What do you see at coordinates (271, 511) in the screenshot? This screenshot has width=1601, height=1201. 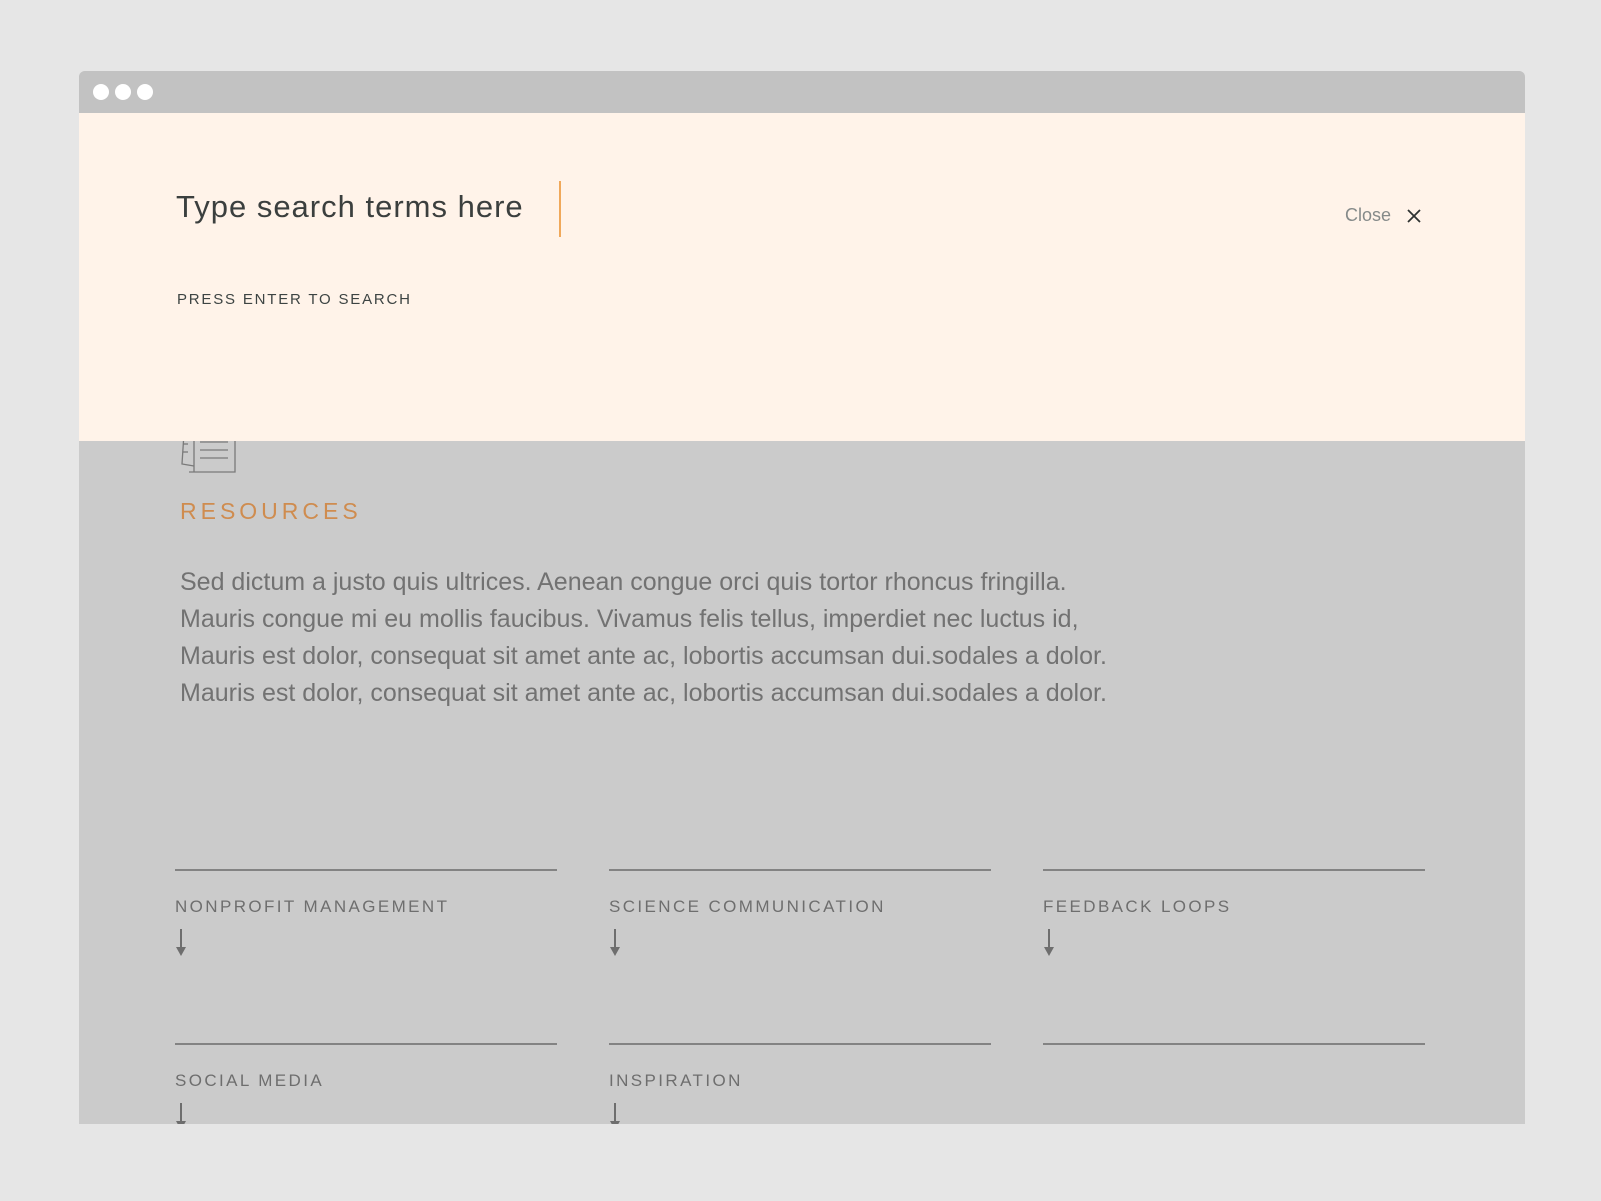 I see `section-title: RESOURCES` at bounding box center [271, 511].